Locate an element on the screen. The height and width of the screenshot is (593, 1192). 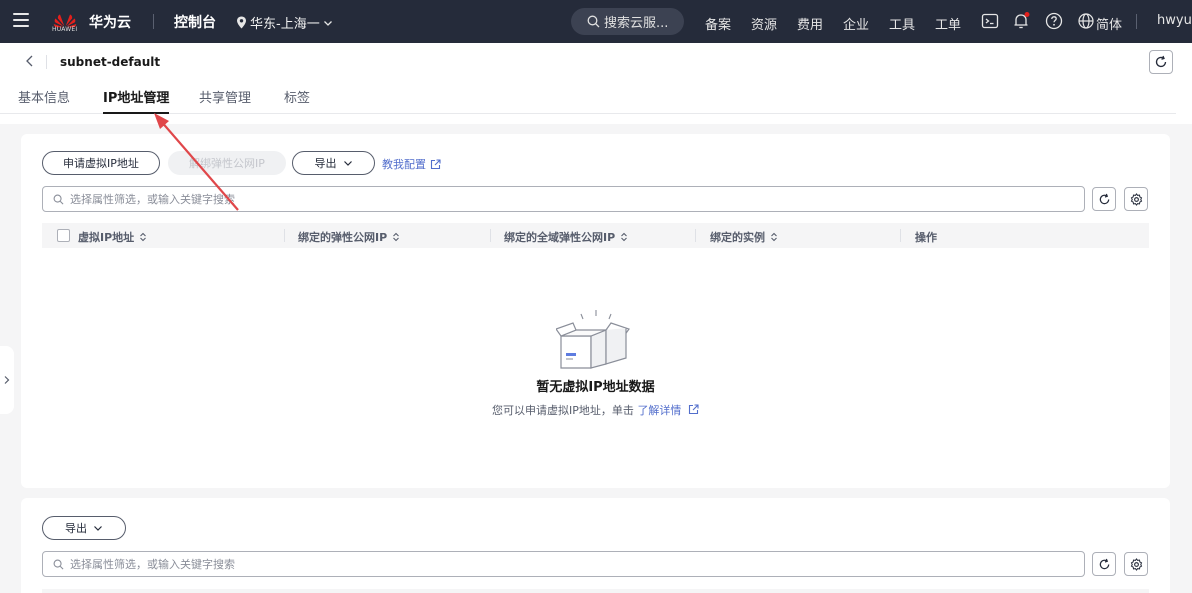
config-guide-label: 教我配置 is located at coordinates (404, 164).